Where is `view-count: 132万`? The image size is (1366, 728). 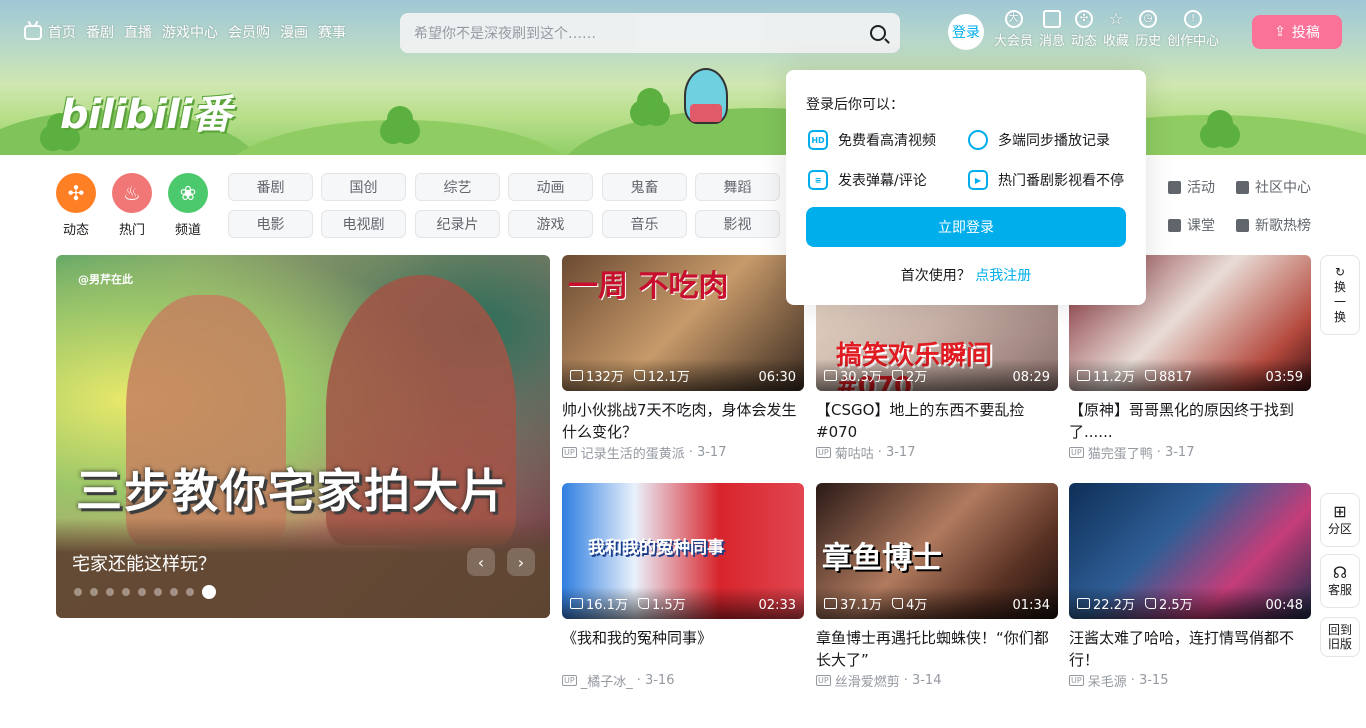
view-count: 132万 is located at coordinates (597, 375).